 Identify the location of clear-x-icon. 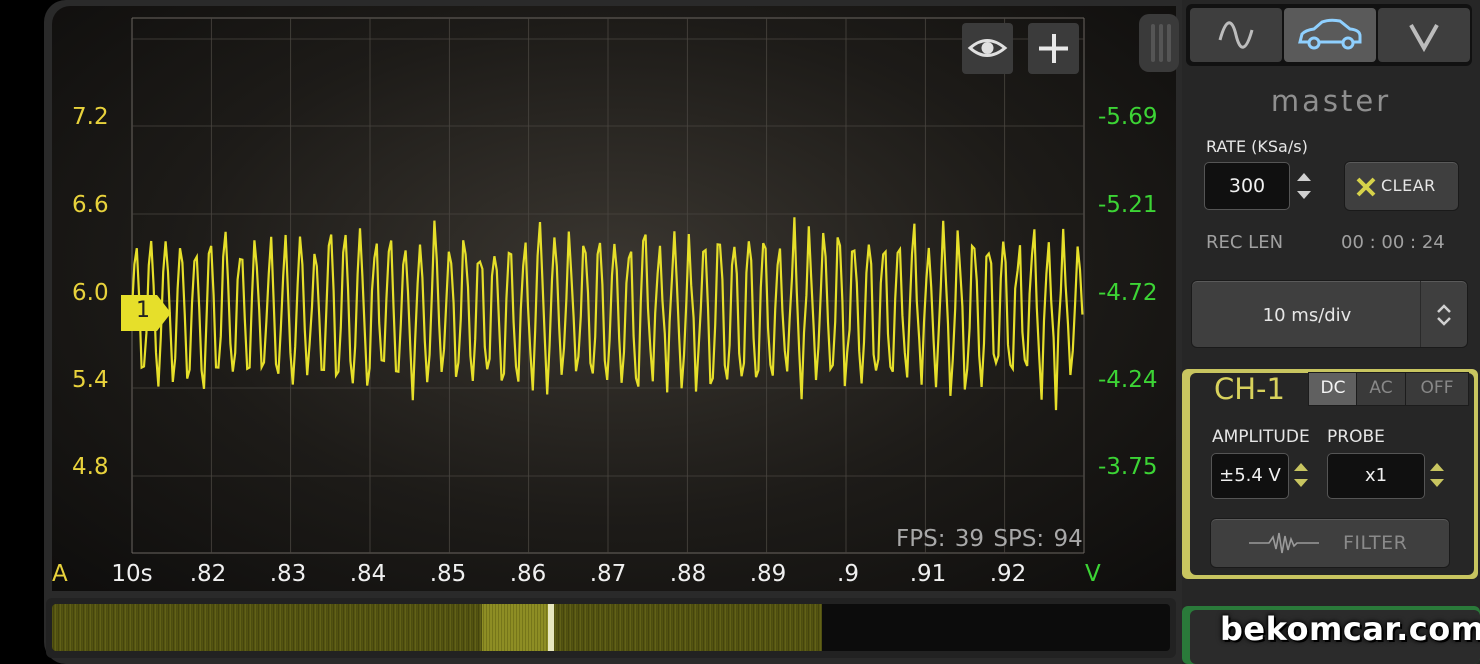
(1366, 187).